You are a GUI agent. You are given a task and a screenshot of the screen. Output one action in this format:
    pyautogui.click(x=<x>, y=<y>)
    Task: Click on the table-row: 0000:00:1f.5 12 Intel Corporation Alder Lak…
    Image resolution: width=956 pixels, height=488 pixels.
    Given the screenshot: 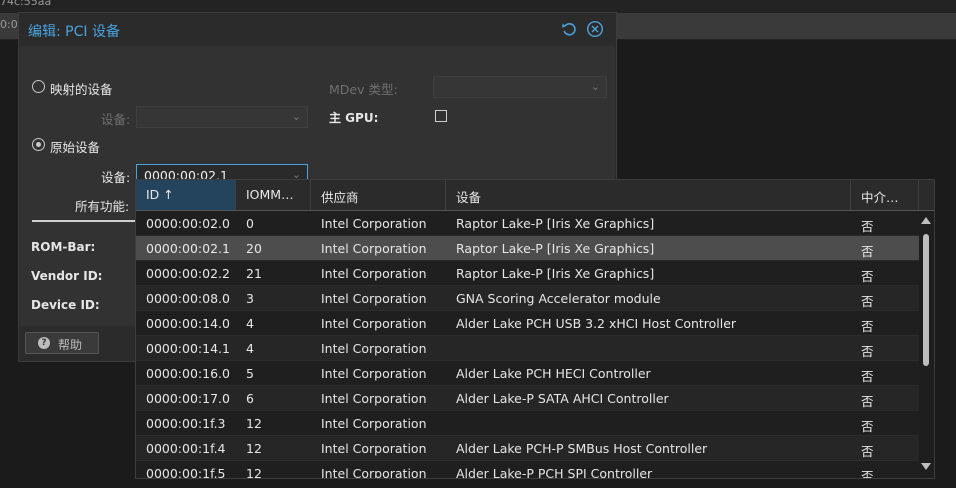 What is the action you would take?
    pyautogui.click(x=527, y=470)
    